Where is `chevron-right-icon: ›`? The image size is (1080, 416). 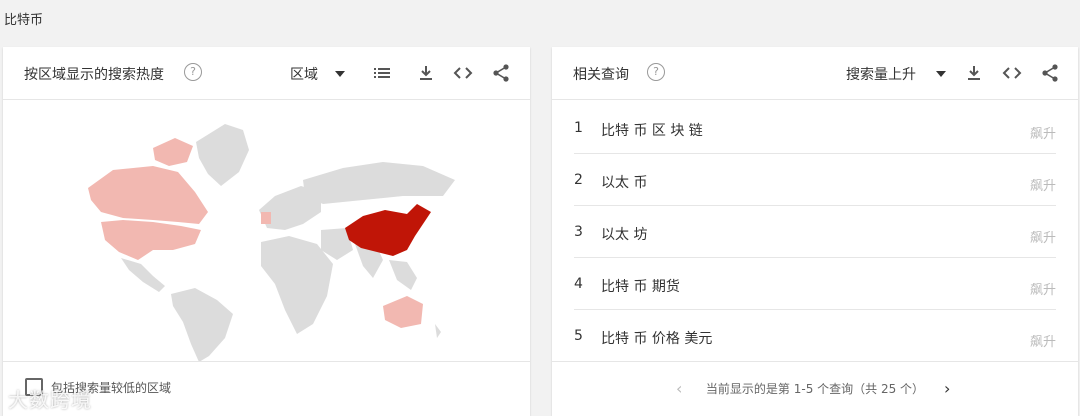
chevron-right-icon: › is located at coordinates (947, 388).